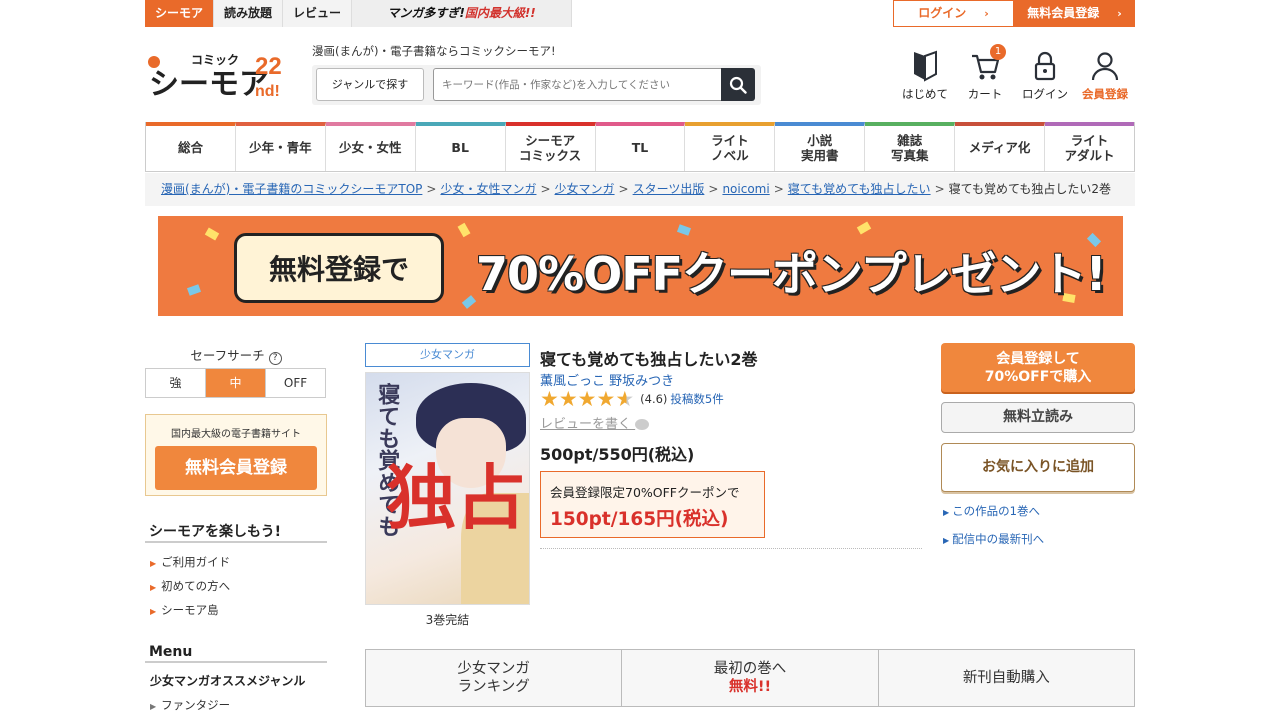 The image size is (1280, 720). I want to click on coupon-price: 150pt/165円(税込), so click(639, 519).